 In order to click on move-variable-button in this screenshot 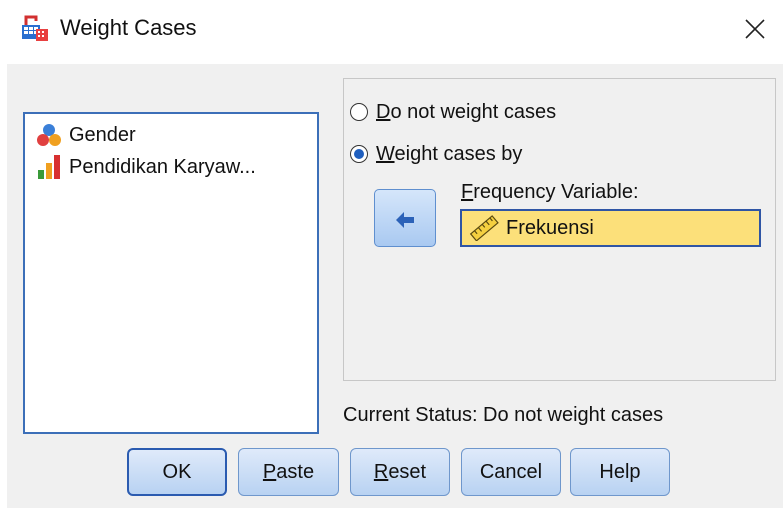, I will do `click(405, 218)`.